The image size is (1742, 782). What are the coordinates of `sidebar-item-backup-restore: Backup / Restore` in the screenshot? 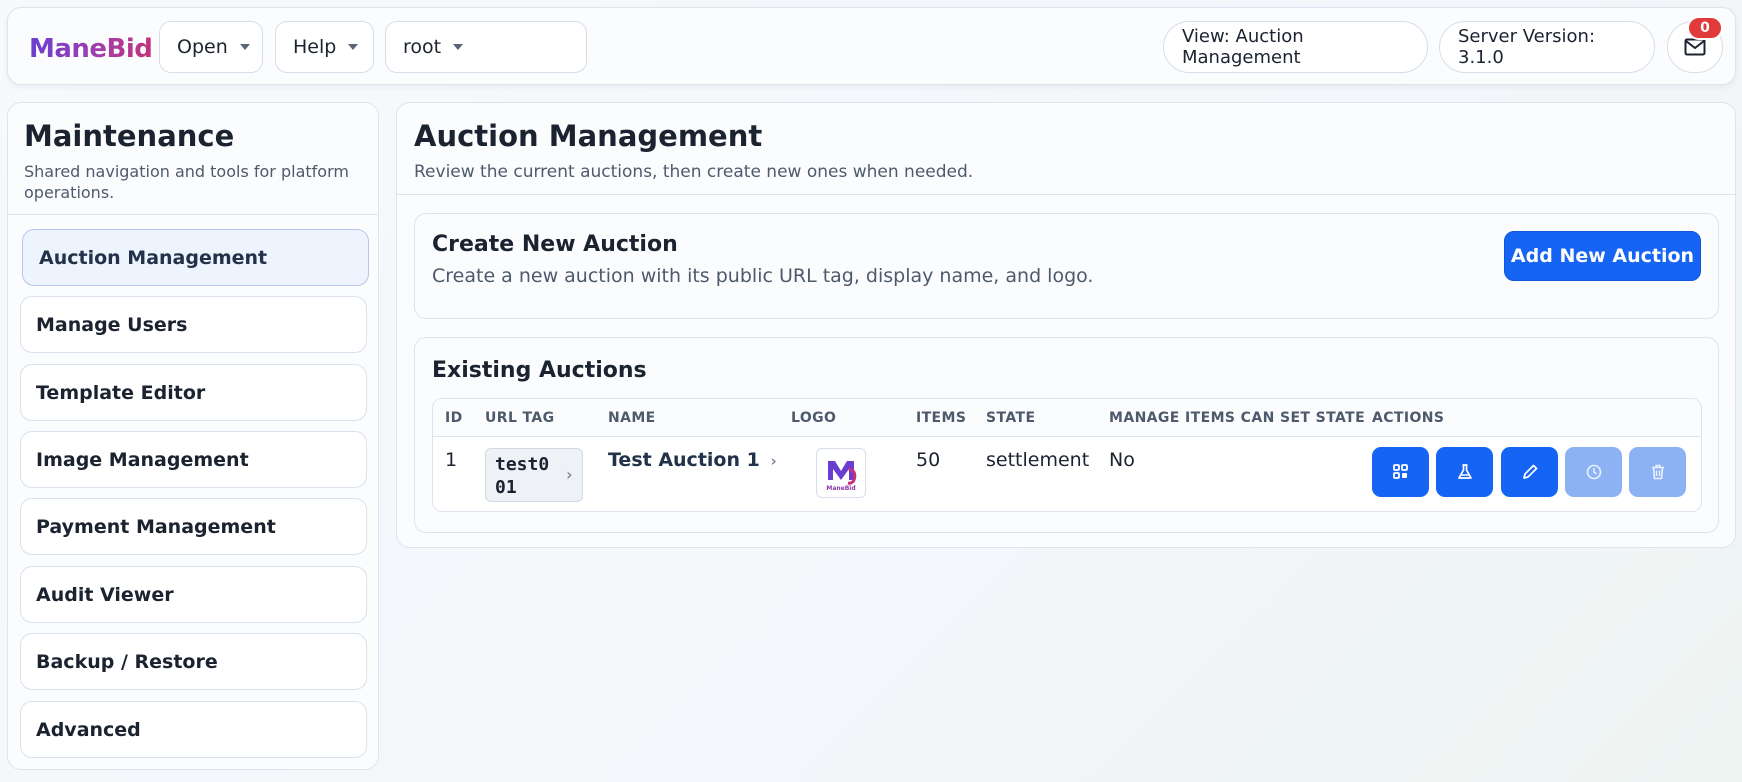 It's located at (193, 661).